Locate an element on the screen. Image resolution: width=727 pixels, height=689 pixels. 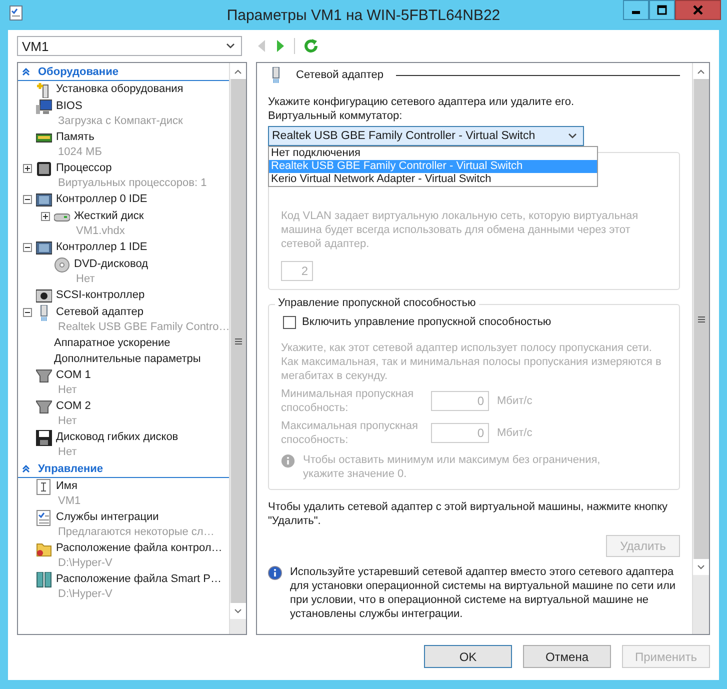
tree-item: Контроллер 0 IDE is located at coordinates (102, 199).